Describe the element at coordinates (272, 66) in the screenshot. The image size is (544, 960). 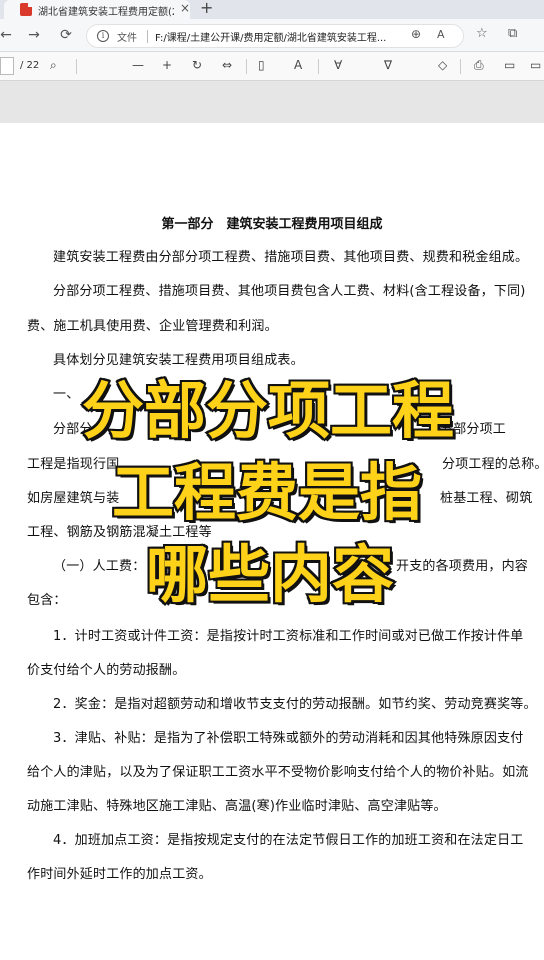
I see `pdf-toolbar: / 22 ⌕ — + ↻ ⇔ ▯ A ∀ ∇ ◇ ⎙ ▭ ▭` at that location.